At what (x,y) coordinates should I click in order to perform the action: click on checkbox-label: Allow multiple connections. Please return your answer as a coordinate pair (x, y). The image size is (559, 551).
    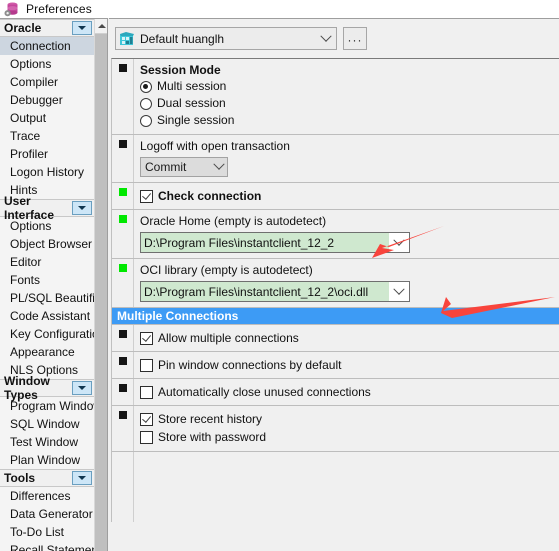
    Looking at the image, I should click on (228, 337).